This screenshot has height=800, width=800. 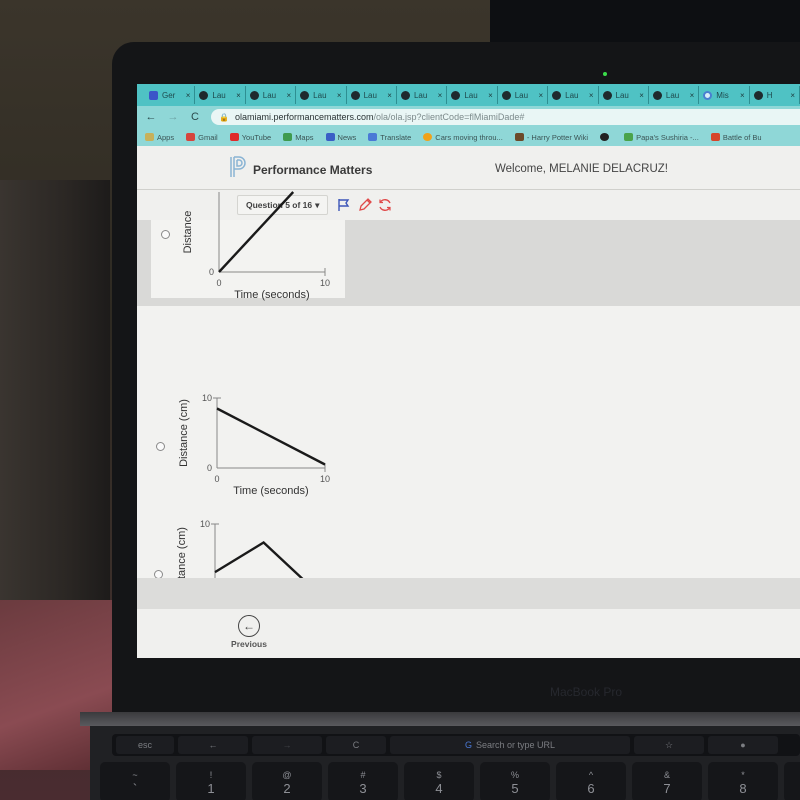 I want to click on bookmark-item: YouTube, so click(x=250, y=137).